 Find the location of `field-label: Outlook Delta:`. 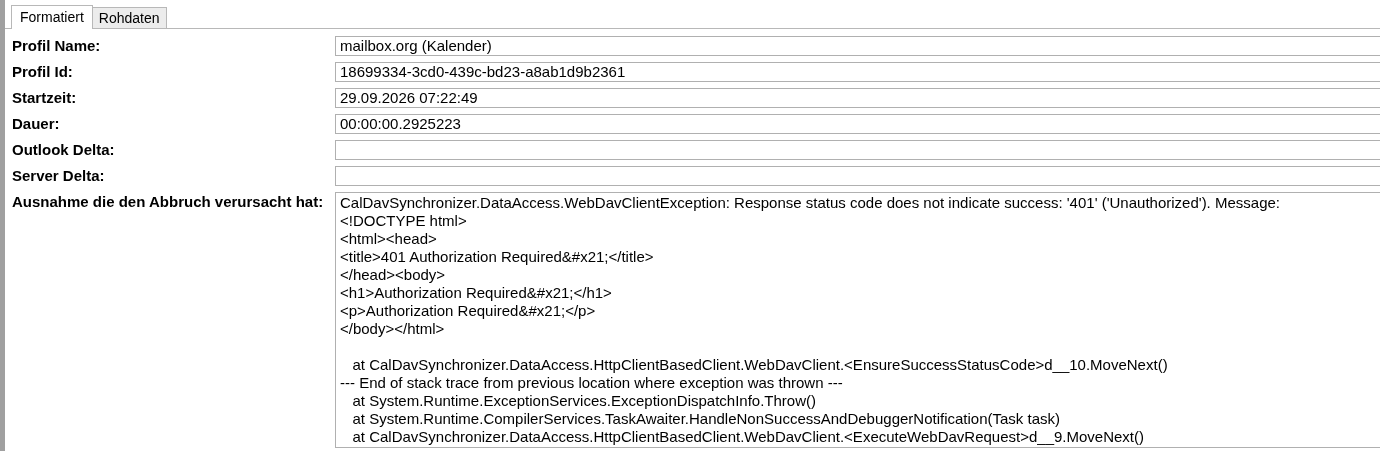

field-label: Outlook Delta: is located at coordinates (64, 149).